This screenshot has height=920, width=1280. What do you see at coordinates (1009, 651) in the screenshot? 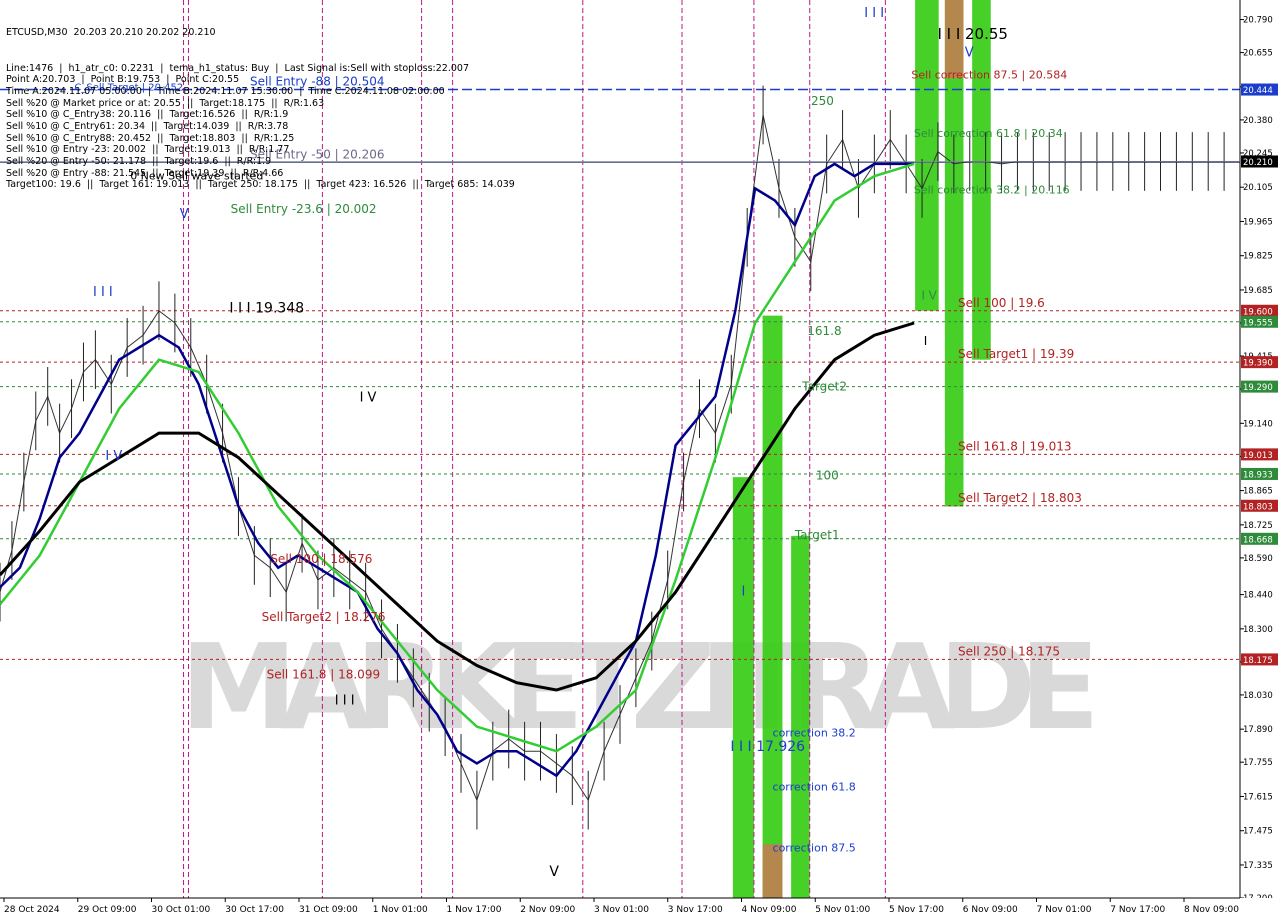
I see `level-label: Sell 250 | 18.175` at bounding box center [1009, 651].